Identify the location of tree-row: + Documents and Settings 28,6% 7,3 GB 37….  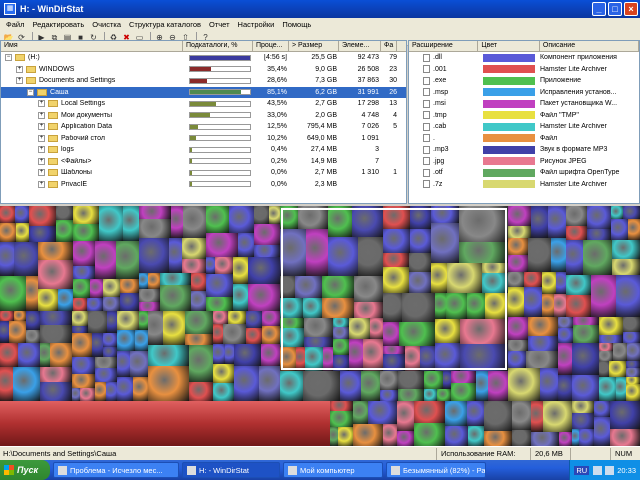
(203, 81).